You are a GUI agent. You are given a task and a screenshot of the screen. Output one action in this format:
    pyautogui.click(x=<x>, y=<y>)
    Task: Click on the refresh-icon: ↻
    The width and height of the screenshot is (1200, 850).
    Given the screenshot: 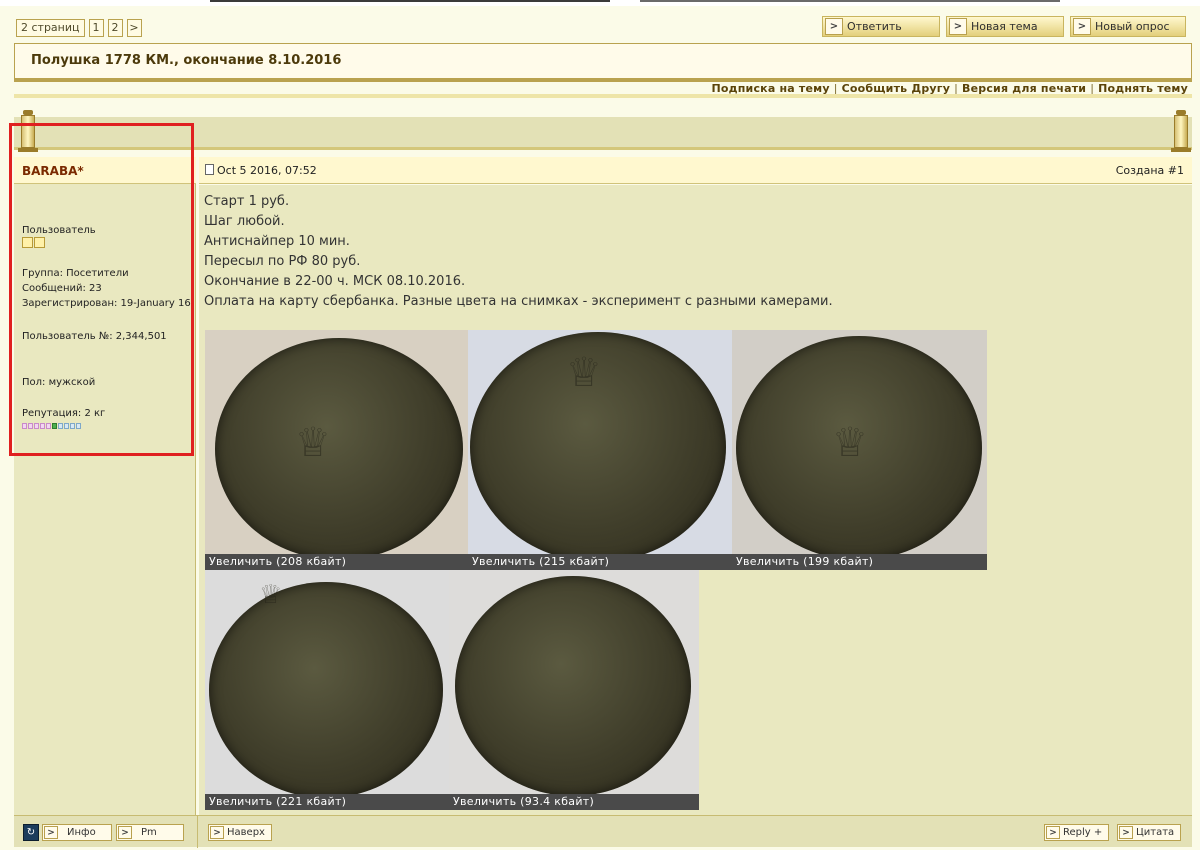 What is the action you would take?
    pyautogui.click(x=31, y=832)
    